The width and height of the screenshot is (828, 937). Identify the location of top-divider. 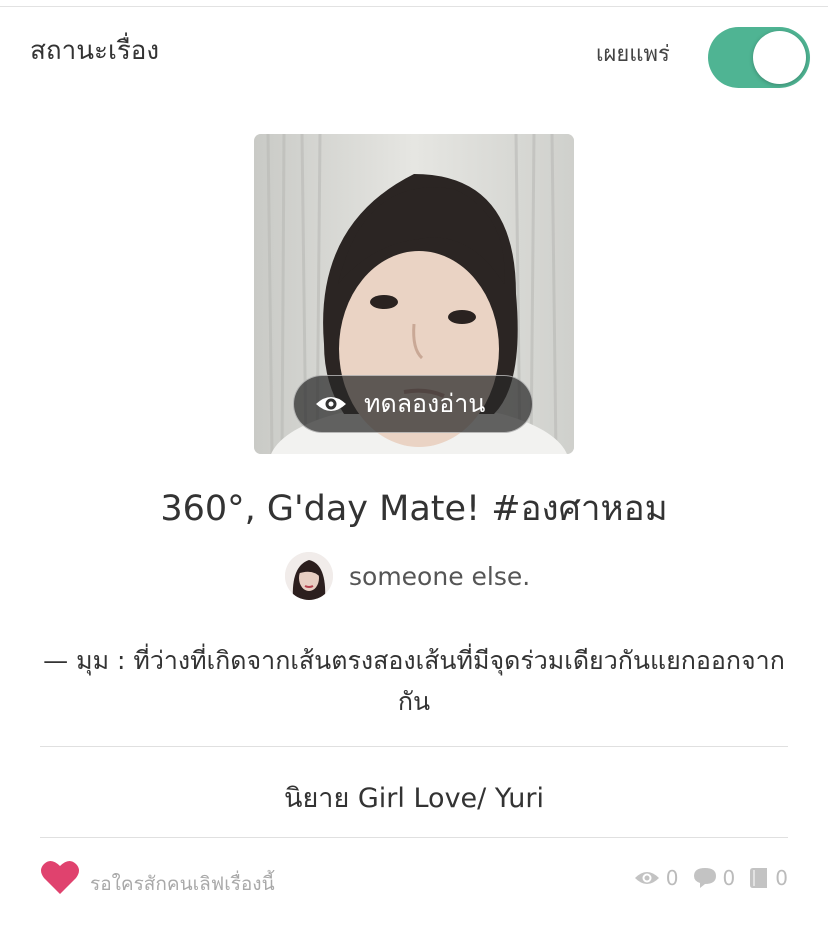
(414, 6).